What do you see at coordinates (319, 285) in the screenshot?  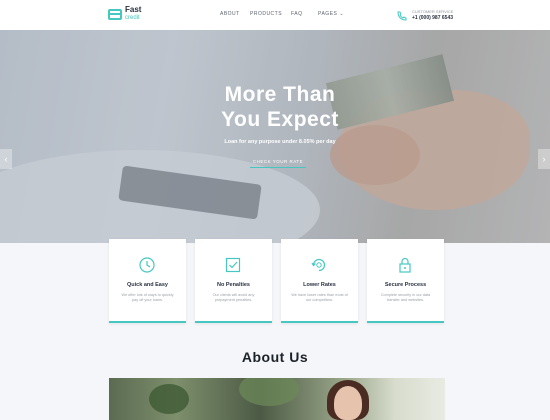 I see `feature-title: Lower Rates` at bounding box center [319, 285].